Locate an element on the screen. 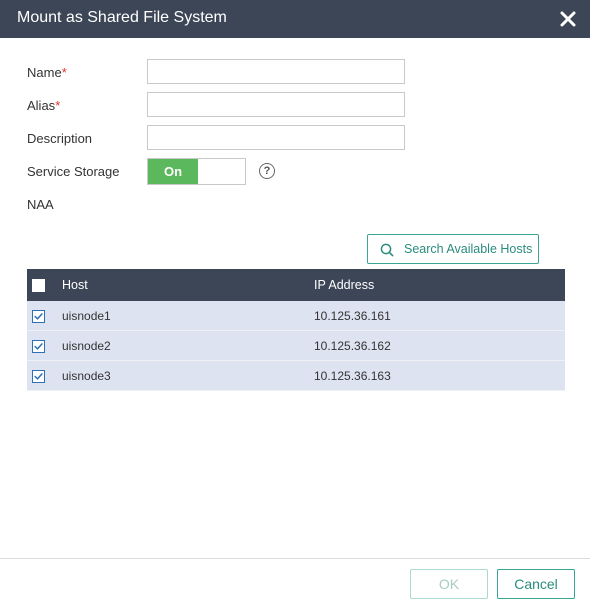  dialog-titlebar: Mount as Shared File System is located at coordinates (295, 19).